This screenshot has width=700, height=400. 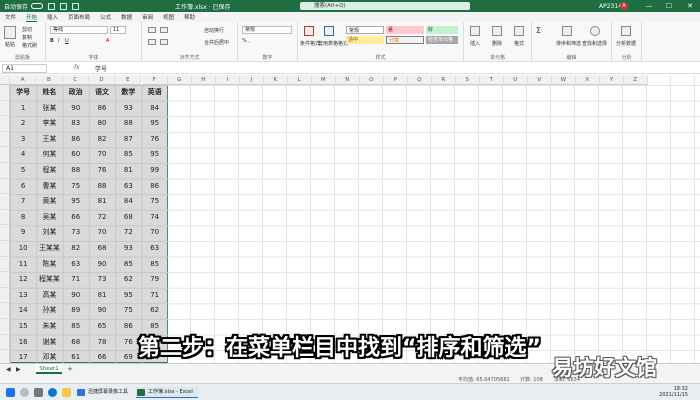 I want to click on search-icon, so click(x=24, y=392).